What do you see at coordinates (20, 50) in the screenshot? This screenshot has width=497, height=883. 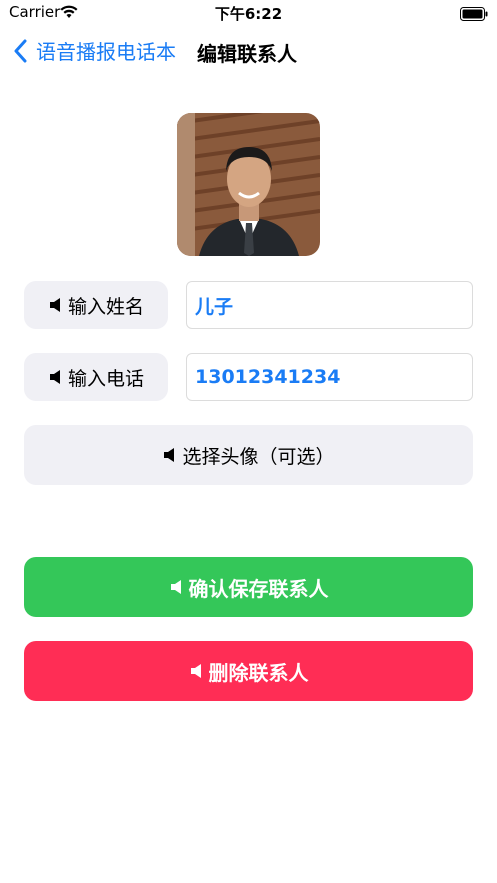 I see `back-chevron-icon` at bounding box center [20, 50].